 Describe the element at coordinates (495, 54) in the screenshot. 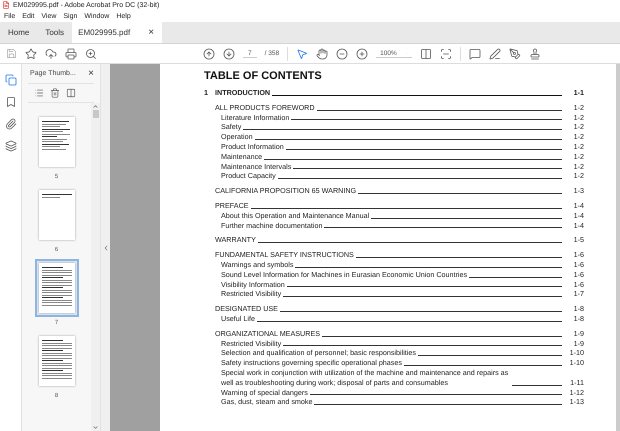

I see `pen-icon` at that location.